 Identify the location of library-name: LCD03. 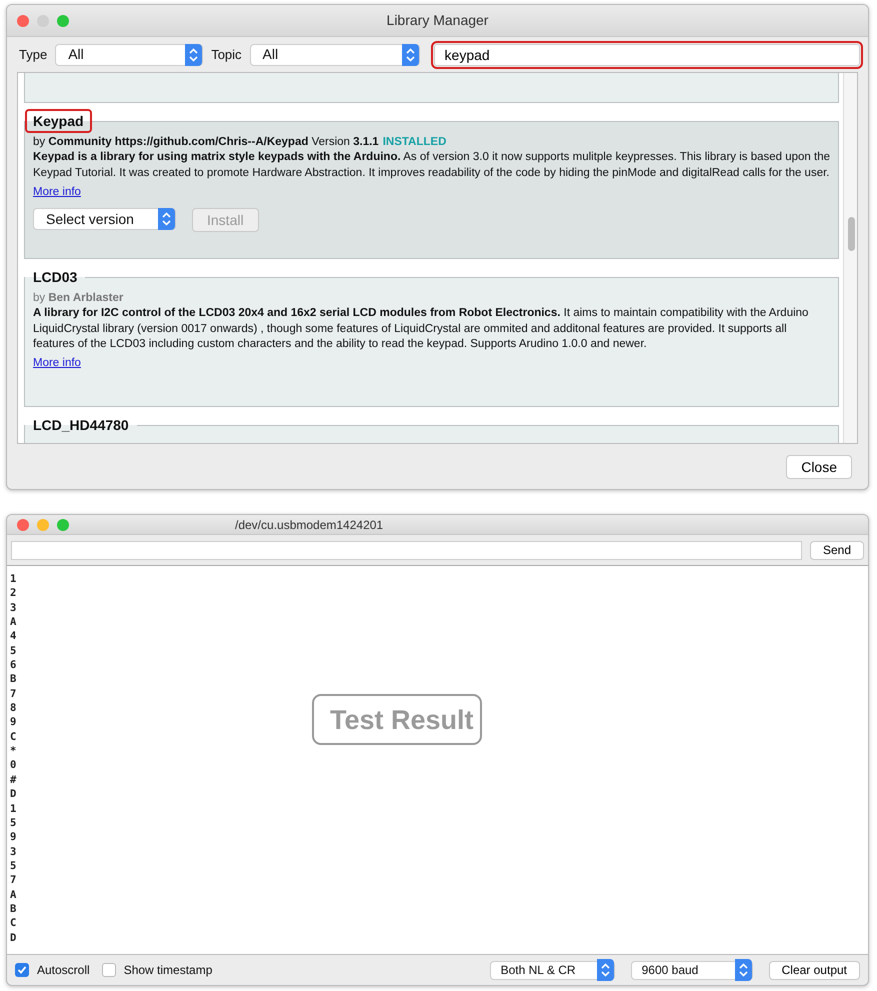
(55, 277).